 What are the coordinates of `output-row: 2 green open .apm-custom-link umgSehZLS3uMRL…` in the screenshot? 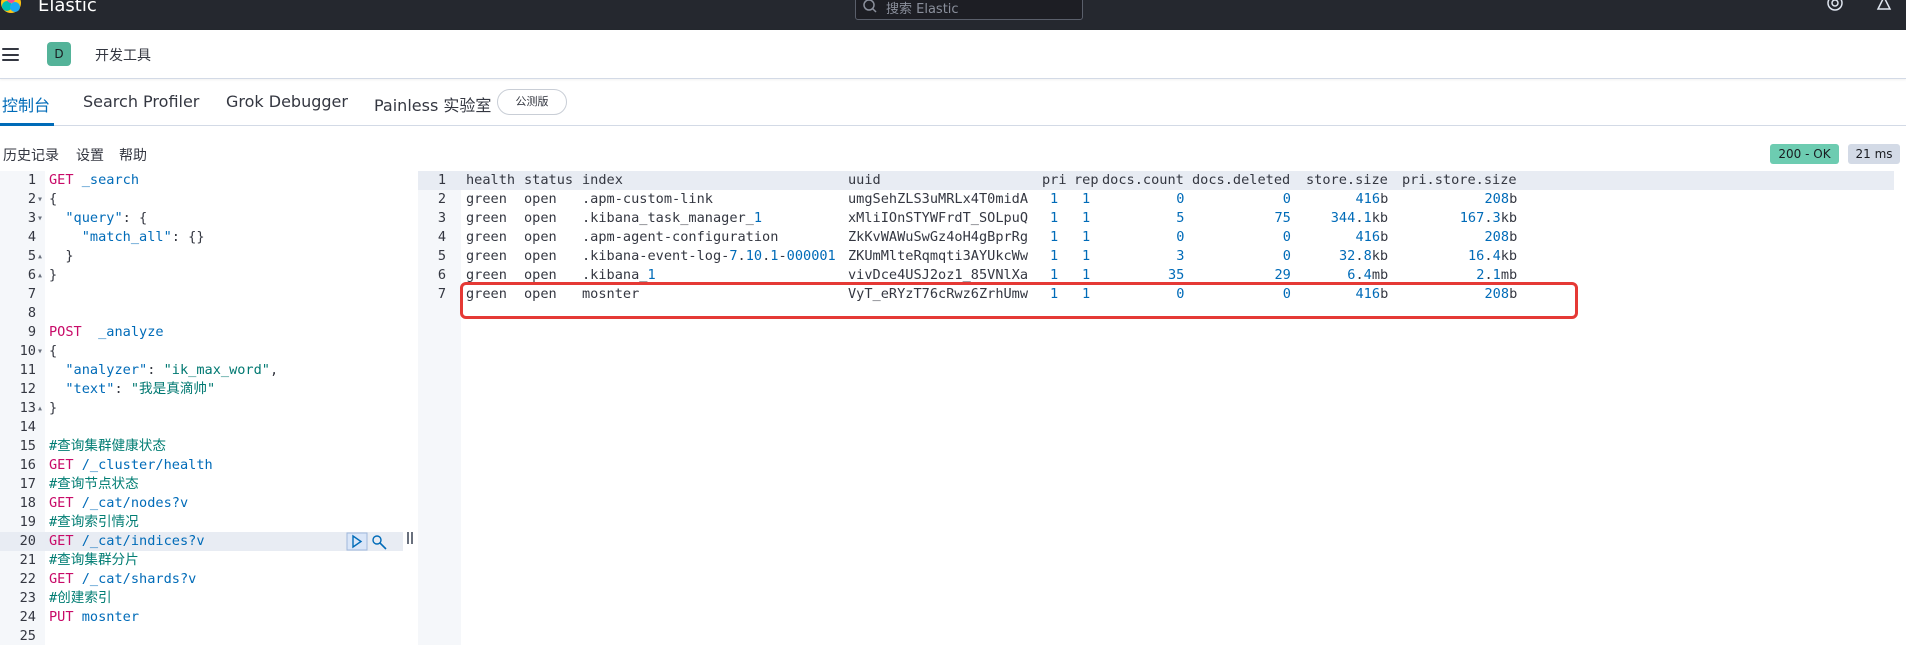 It's located at (1156, 199).